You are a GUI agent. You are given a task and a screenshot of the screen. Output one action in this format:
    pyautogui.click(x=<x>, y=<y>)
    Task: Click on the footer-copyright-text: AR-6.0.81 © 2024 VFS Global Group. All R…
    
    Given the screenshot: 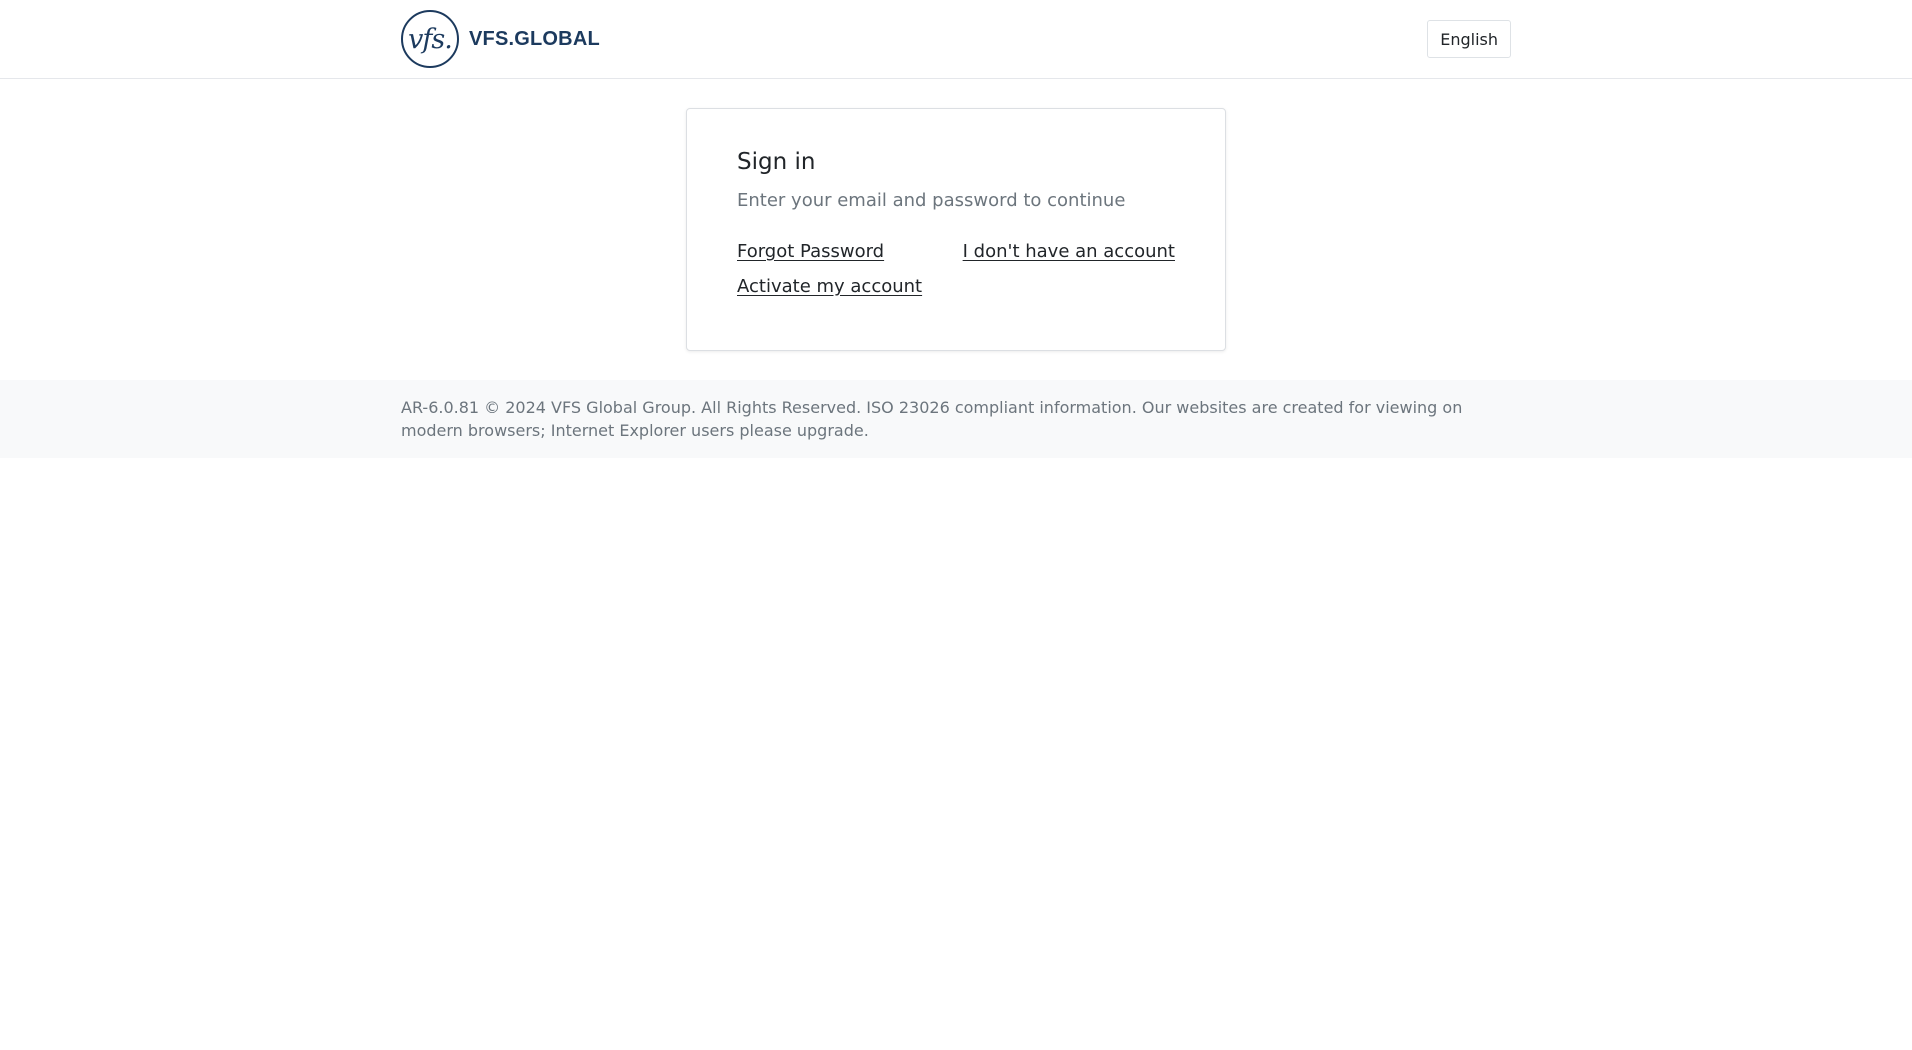 What is the action you would take?
    pyautogui.click(x=932, y=419)
    